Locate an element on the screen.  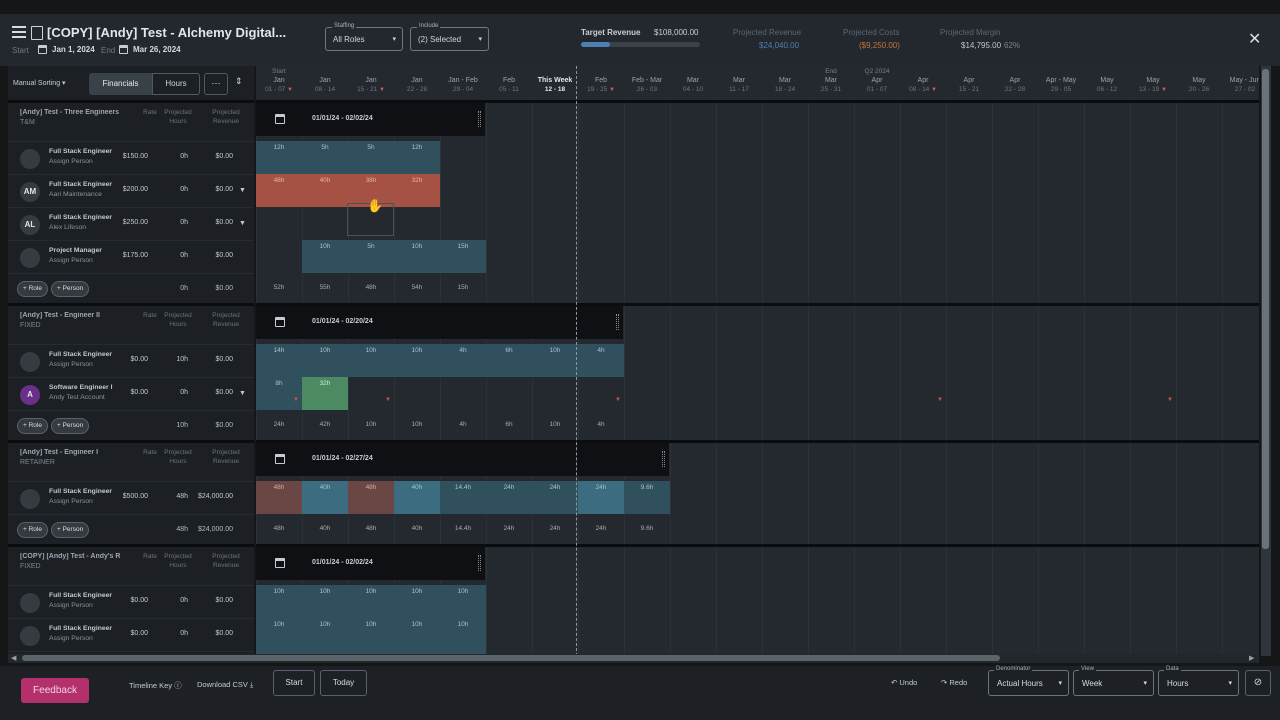
collapse-icon: ⇕ is located at coordinates (239, 81).